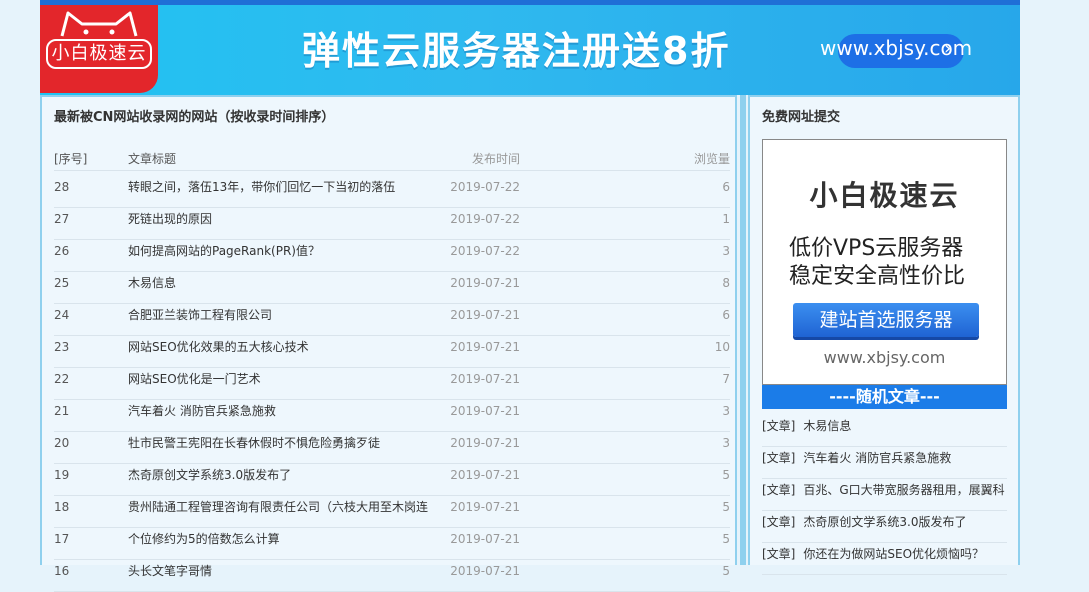 The image size is (1089, 592). What do you see at coordinates (288, 219) in the screenshot?
I see `row-title-link: 死链出现的原因` at bounding box center [288, 219].